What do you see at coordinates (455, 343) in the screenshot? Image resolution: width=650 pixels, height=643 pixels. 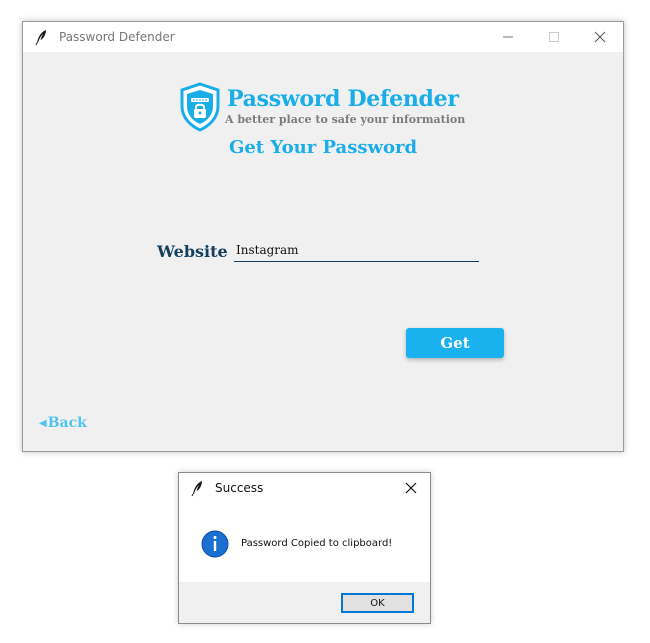 I see `get-button: Get` at bounding box center [455, 343].